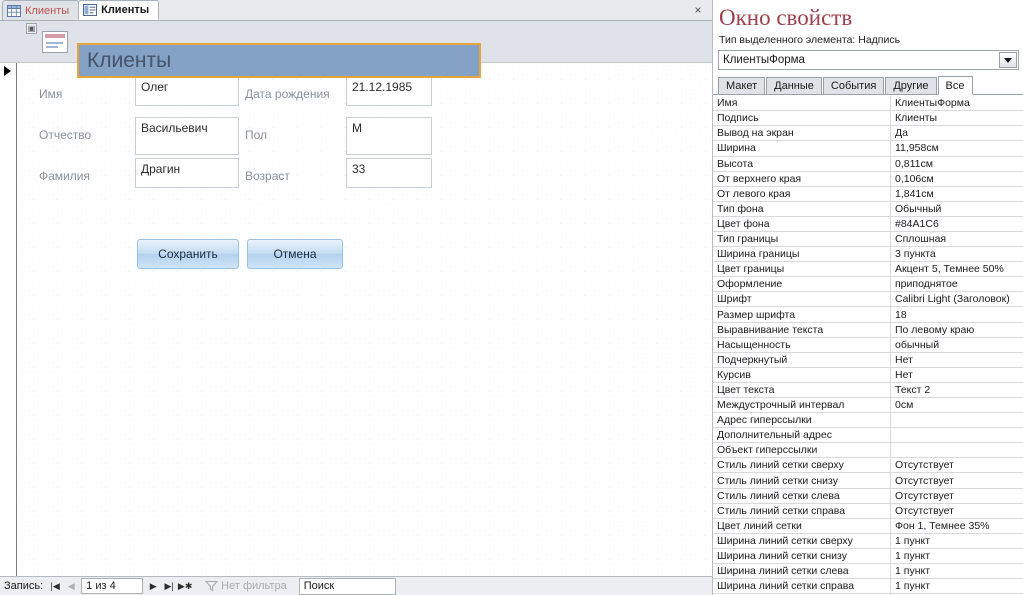  Describe the element at coordinates (957, 405) in the screenshot. I see `property-value: 0см` at that location.